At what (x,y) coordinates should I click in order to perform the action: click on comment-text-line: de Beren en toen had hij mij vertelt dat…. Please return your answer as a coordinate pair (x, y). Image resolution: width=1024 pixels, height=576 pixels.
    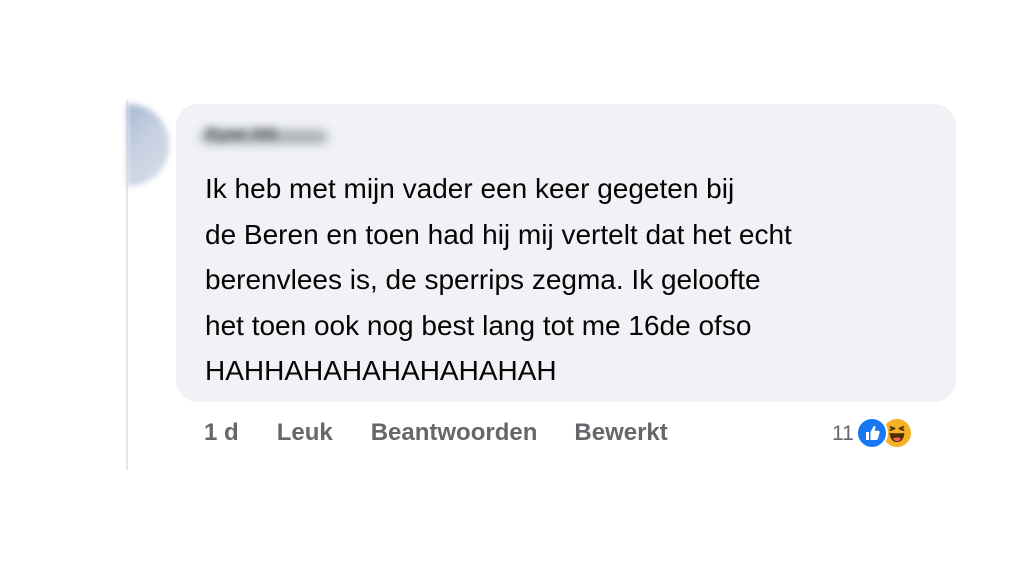
    Looking at the image, I should click on (498, 234).